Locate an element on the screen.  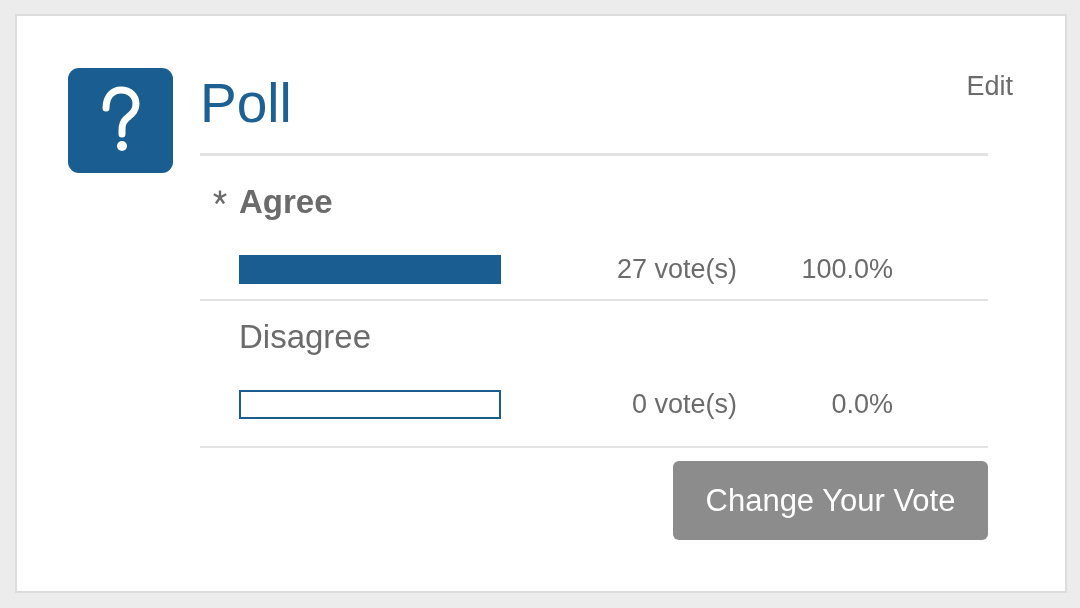
vote-percent: 100.0% is located at coordinates (847, 269).